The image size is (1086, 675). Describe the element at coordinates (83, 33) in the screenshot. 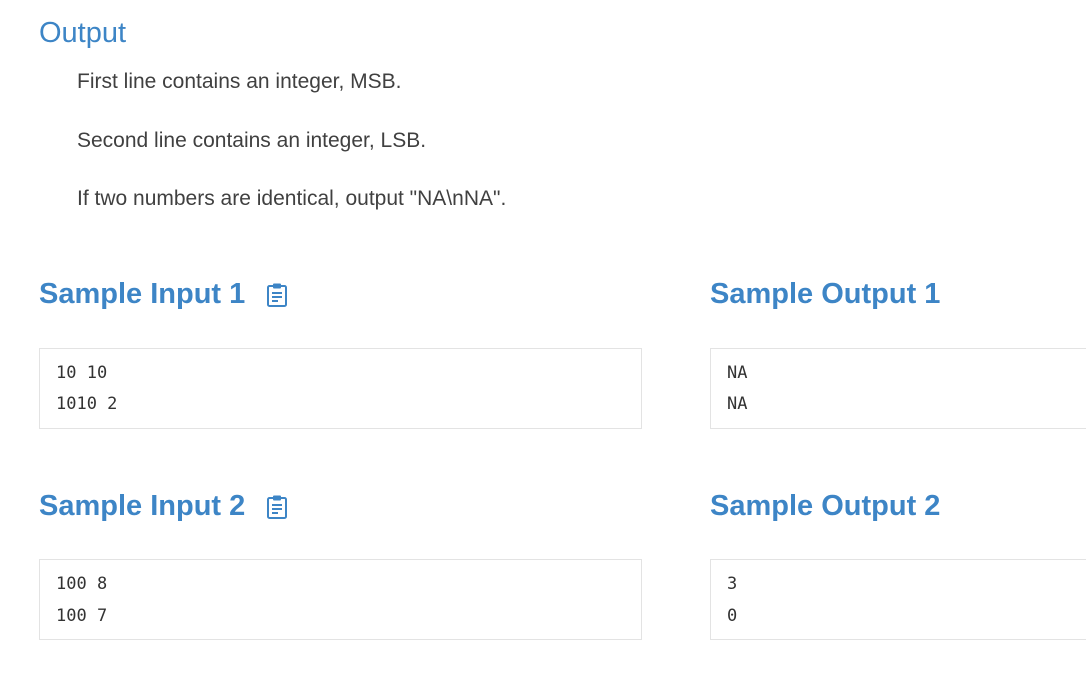

I see `output-heading: Output` at that location.